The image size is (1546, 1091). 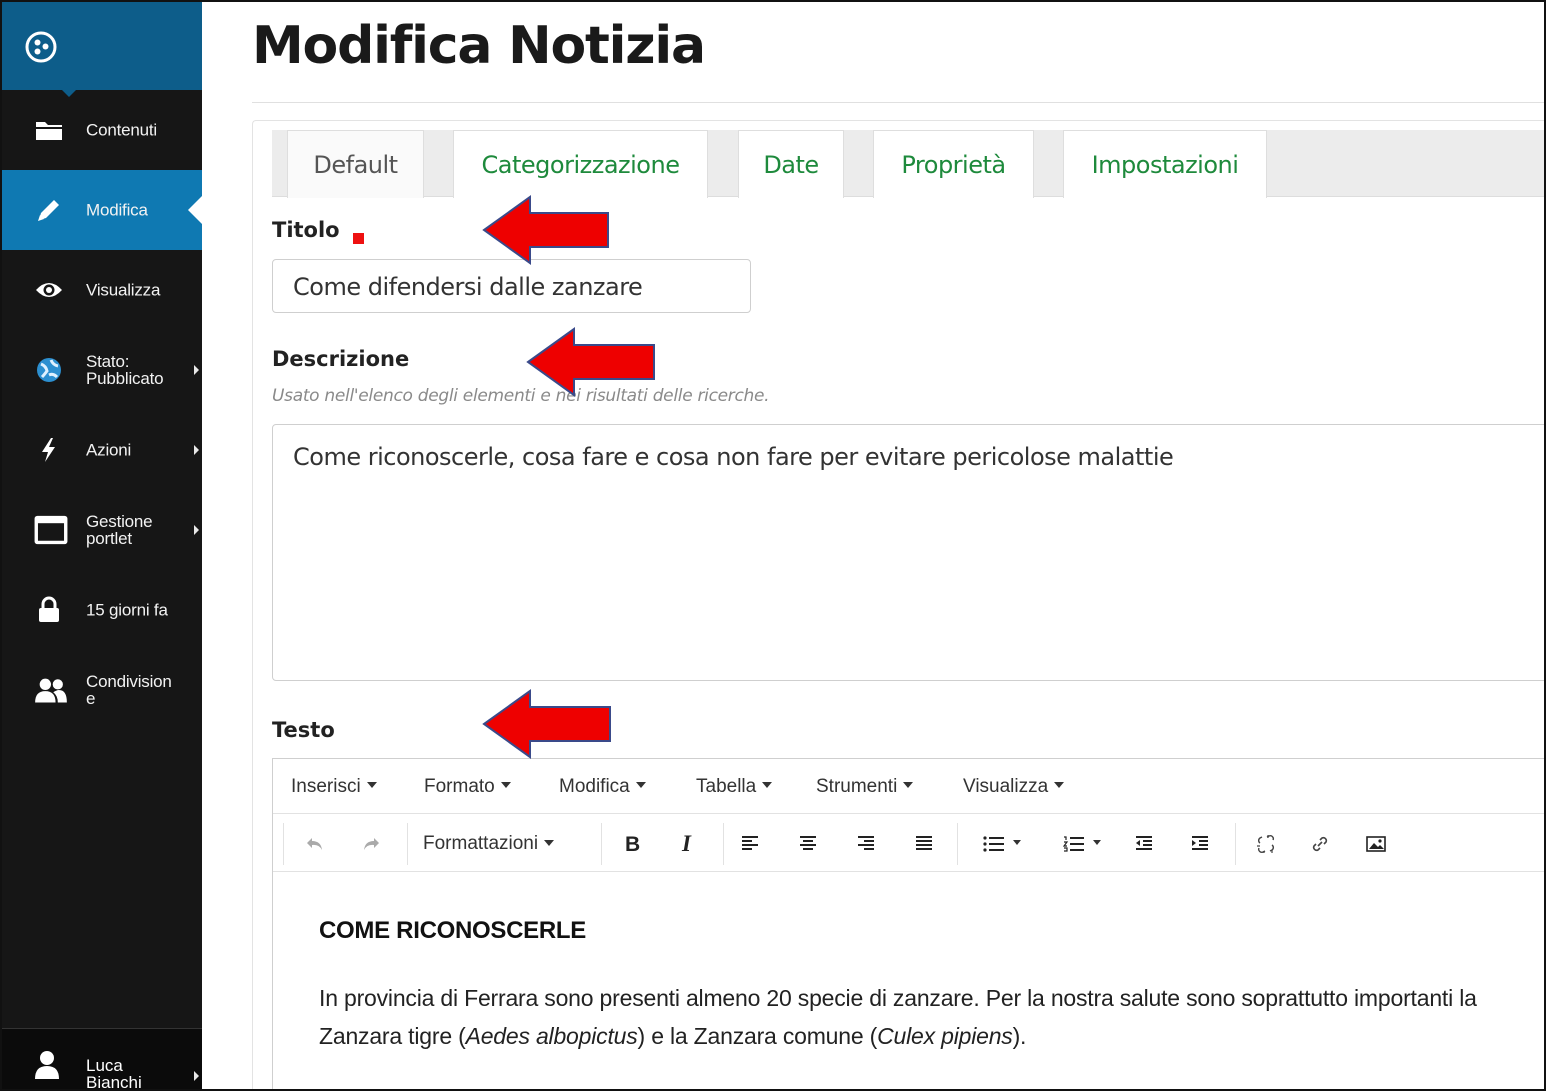 What do you see at coordinates (1014, 787) in the screenshot?
I see `menu-visualizza: Visualizza` at bounding box center [1014, 787].